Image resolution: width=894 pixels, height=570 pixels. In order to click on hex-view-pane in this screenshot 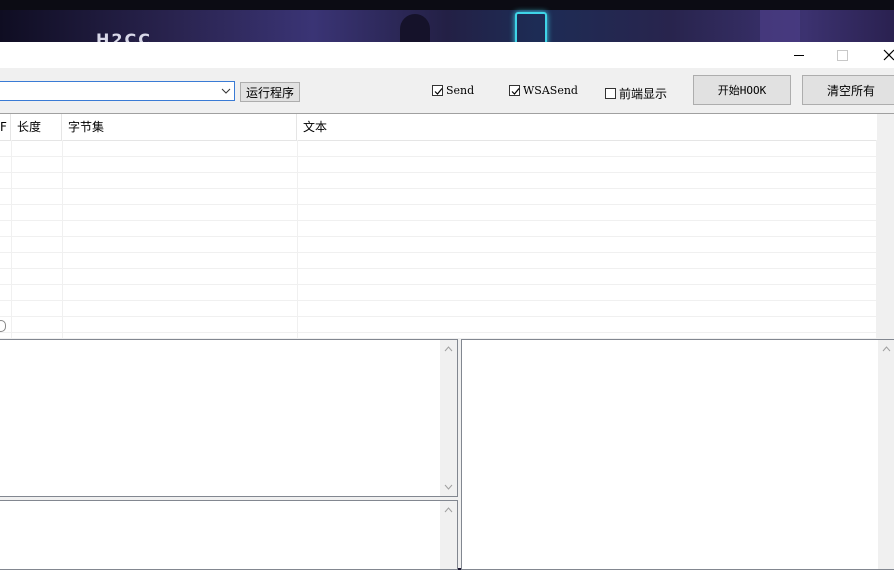, I will do `click(229, 418)`.